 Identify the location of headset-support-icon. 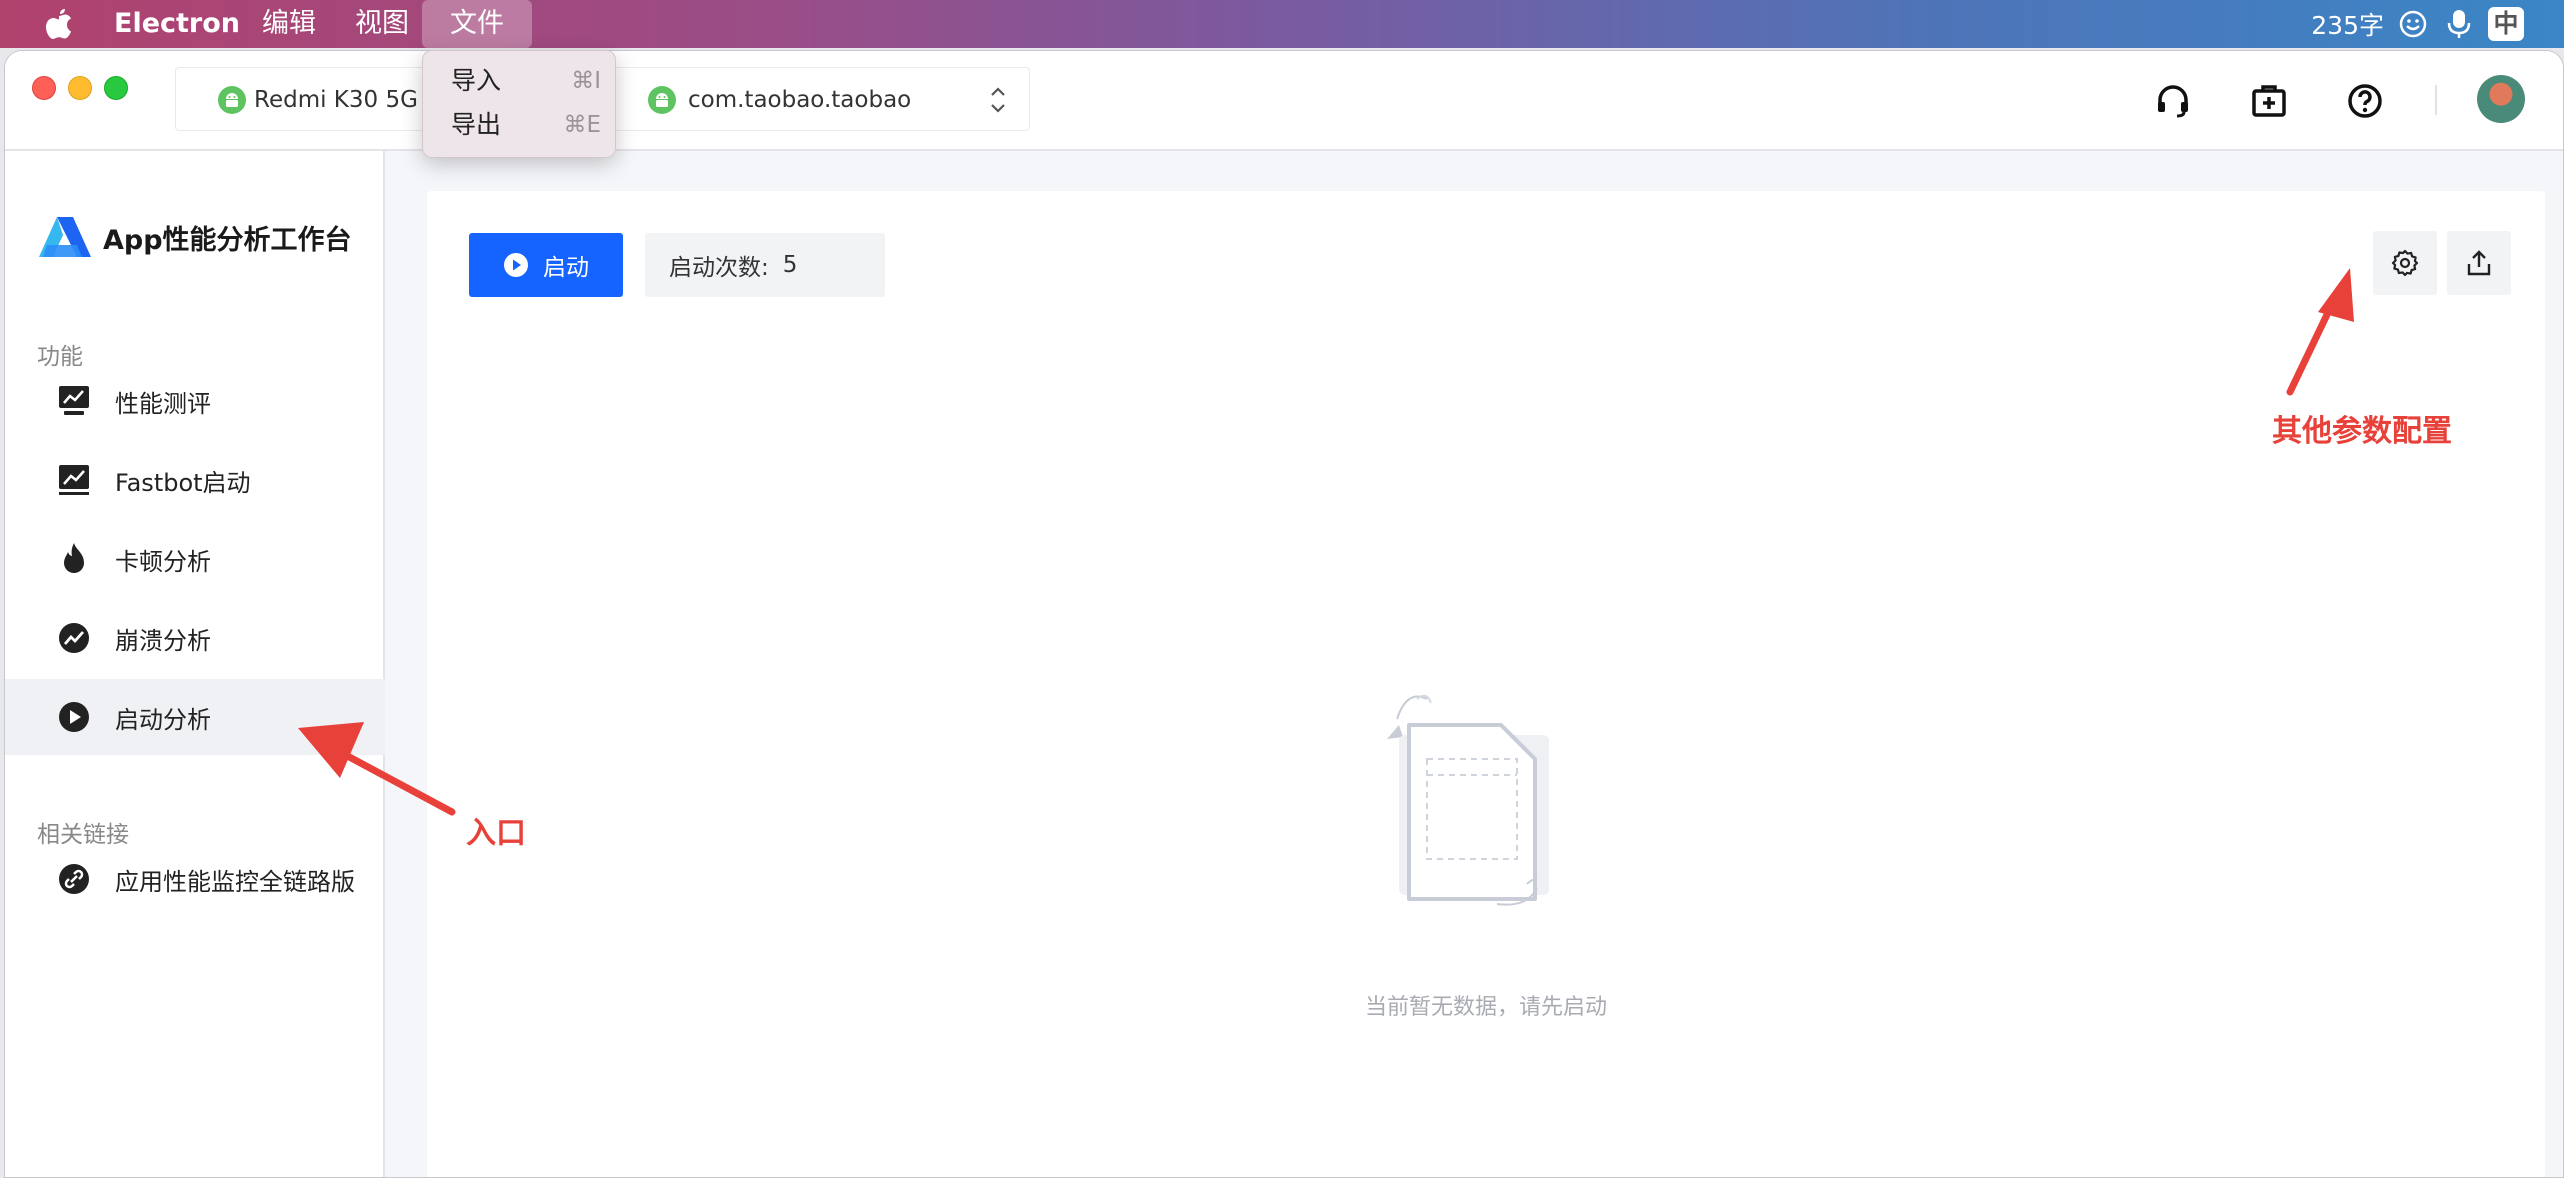
(2173, 101).